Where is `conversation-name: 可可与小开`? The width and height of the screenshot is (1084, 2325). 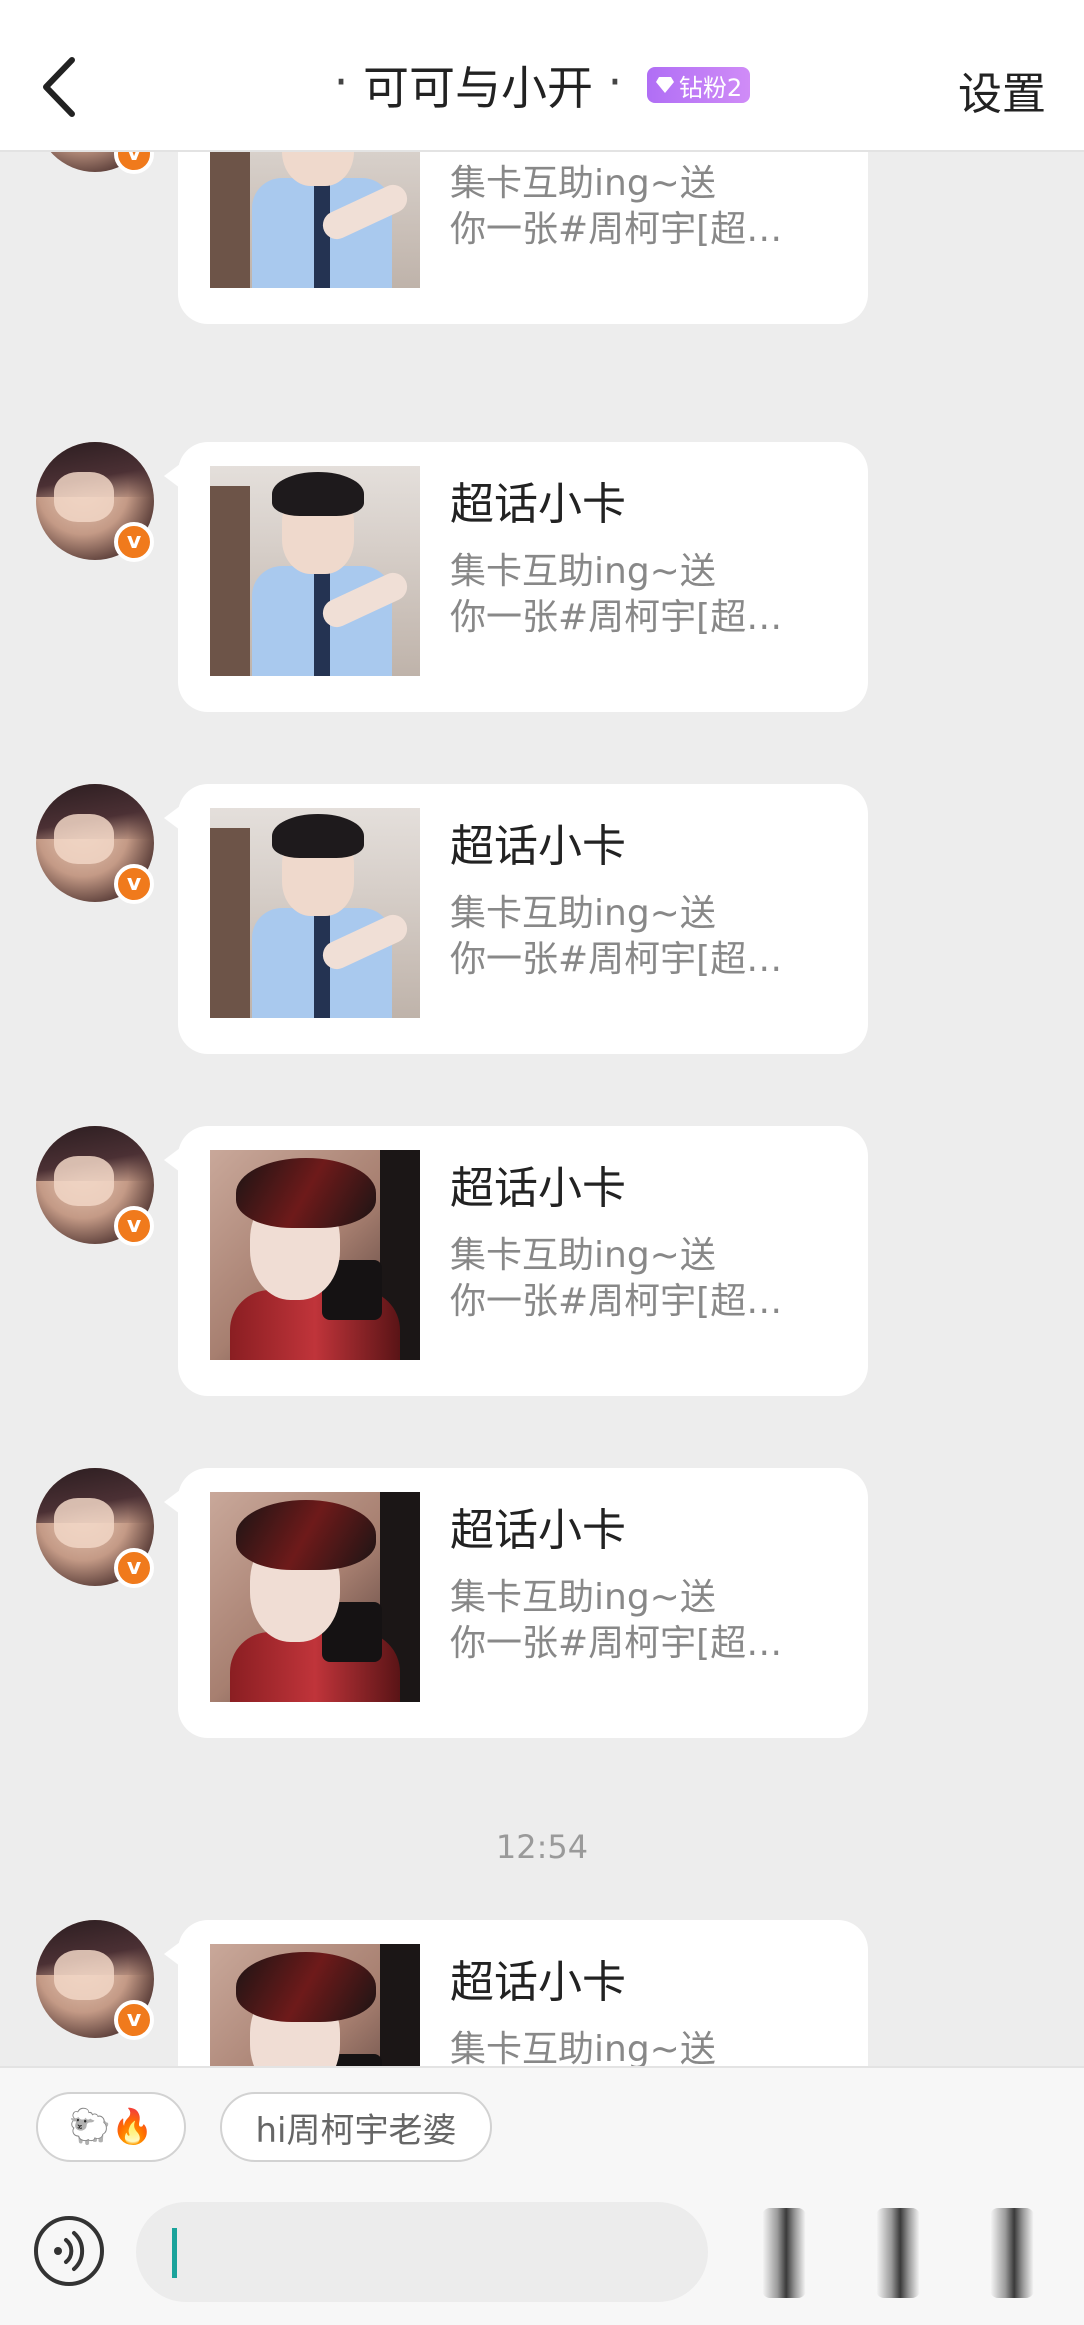 conversation-name: 可可与小开 is located at coordinates (478, 88).